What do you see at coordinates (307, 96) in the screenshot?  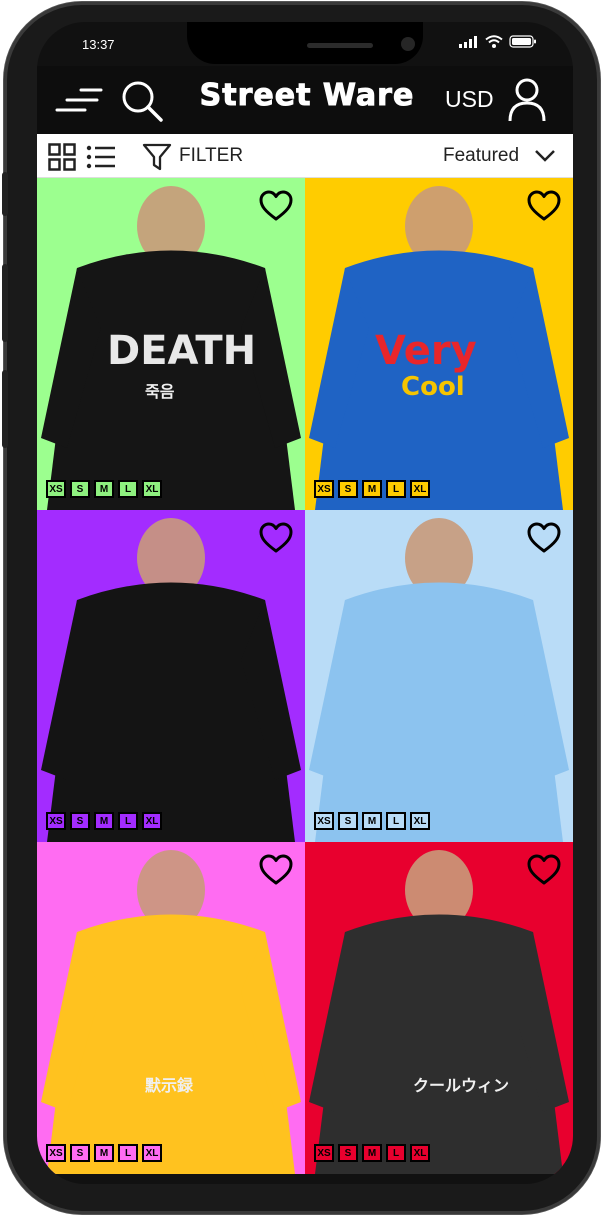 I see `brand-logo: Street Ware` at bounding box center [307, 96].